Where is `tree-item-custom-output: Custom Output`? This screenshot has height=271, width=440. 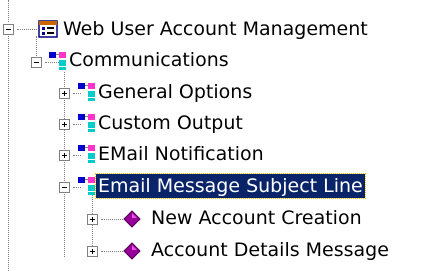
tree-item-custom-output: Custom Output is located at coordinates (170, 123).